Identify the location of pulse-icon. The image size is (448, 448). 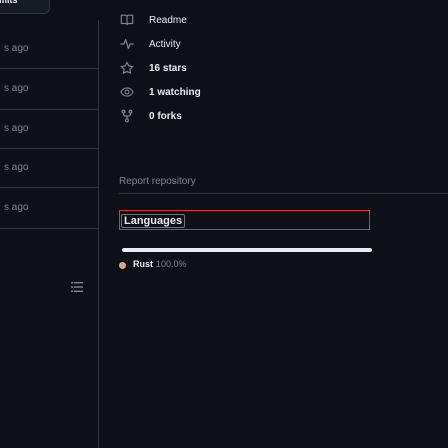
(127, 44).